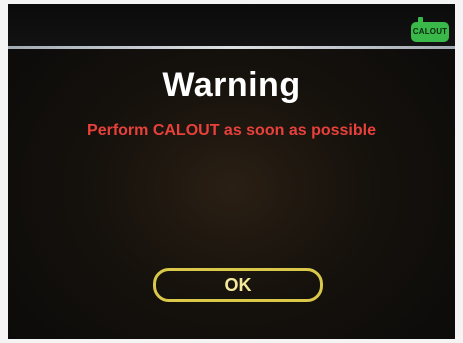 This screenshot has height=343, width=463. What do you see at coordinates (231, 85) in the screenshot?
I see `dialog-title: Warning` at bounding box center [231, 85].